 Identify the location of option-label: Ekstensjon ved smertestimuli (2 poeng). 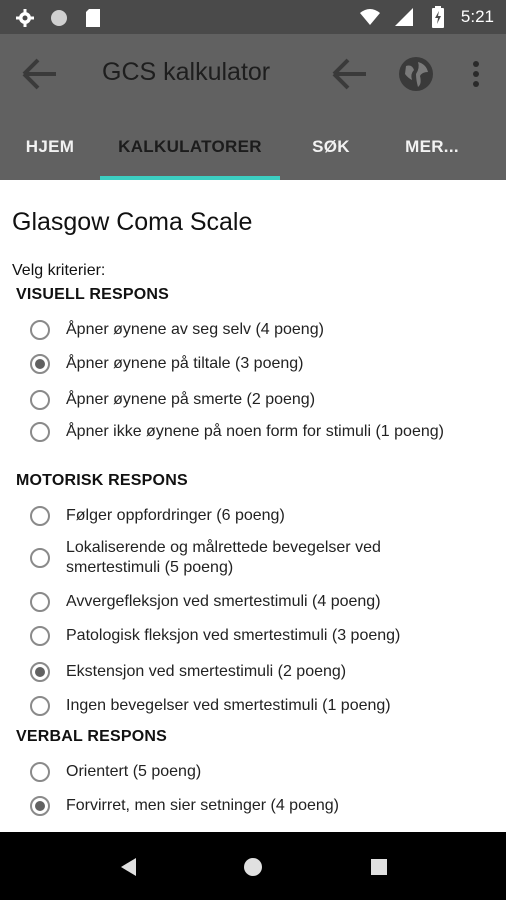
(206, 671).